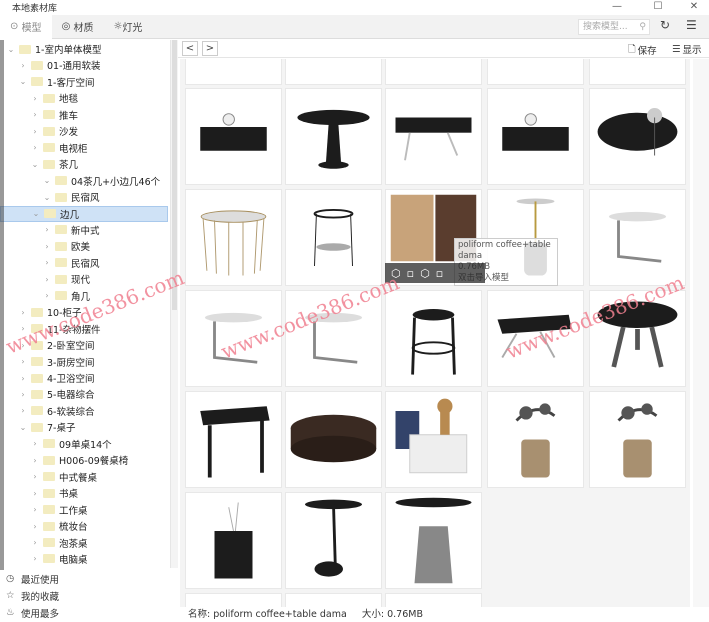 This screenshot has width=709, height=622. I want to click on tree-item: › 2-卧室空间, so click(84, 345).